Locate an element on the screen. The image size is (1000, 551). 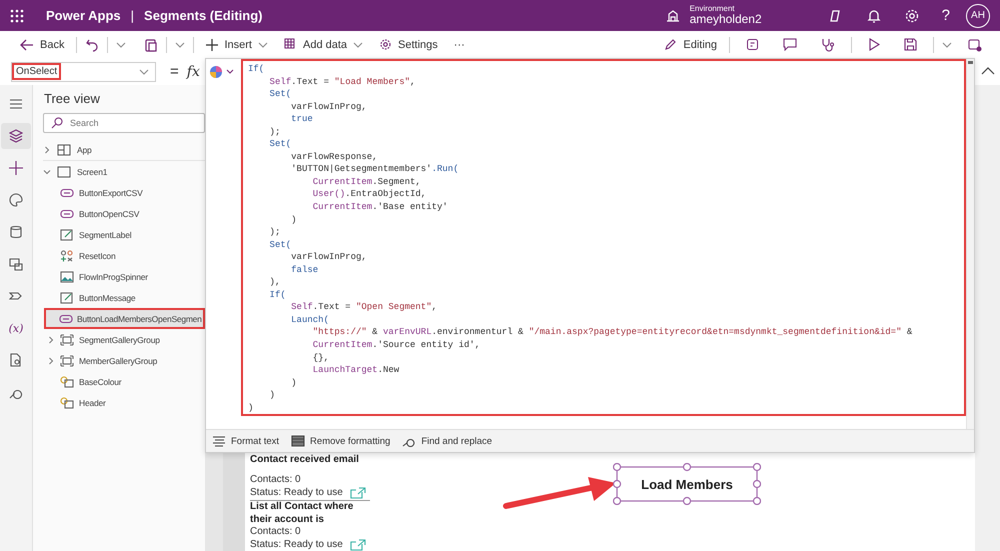
code-line: ), is located at coordinates (275, 282).